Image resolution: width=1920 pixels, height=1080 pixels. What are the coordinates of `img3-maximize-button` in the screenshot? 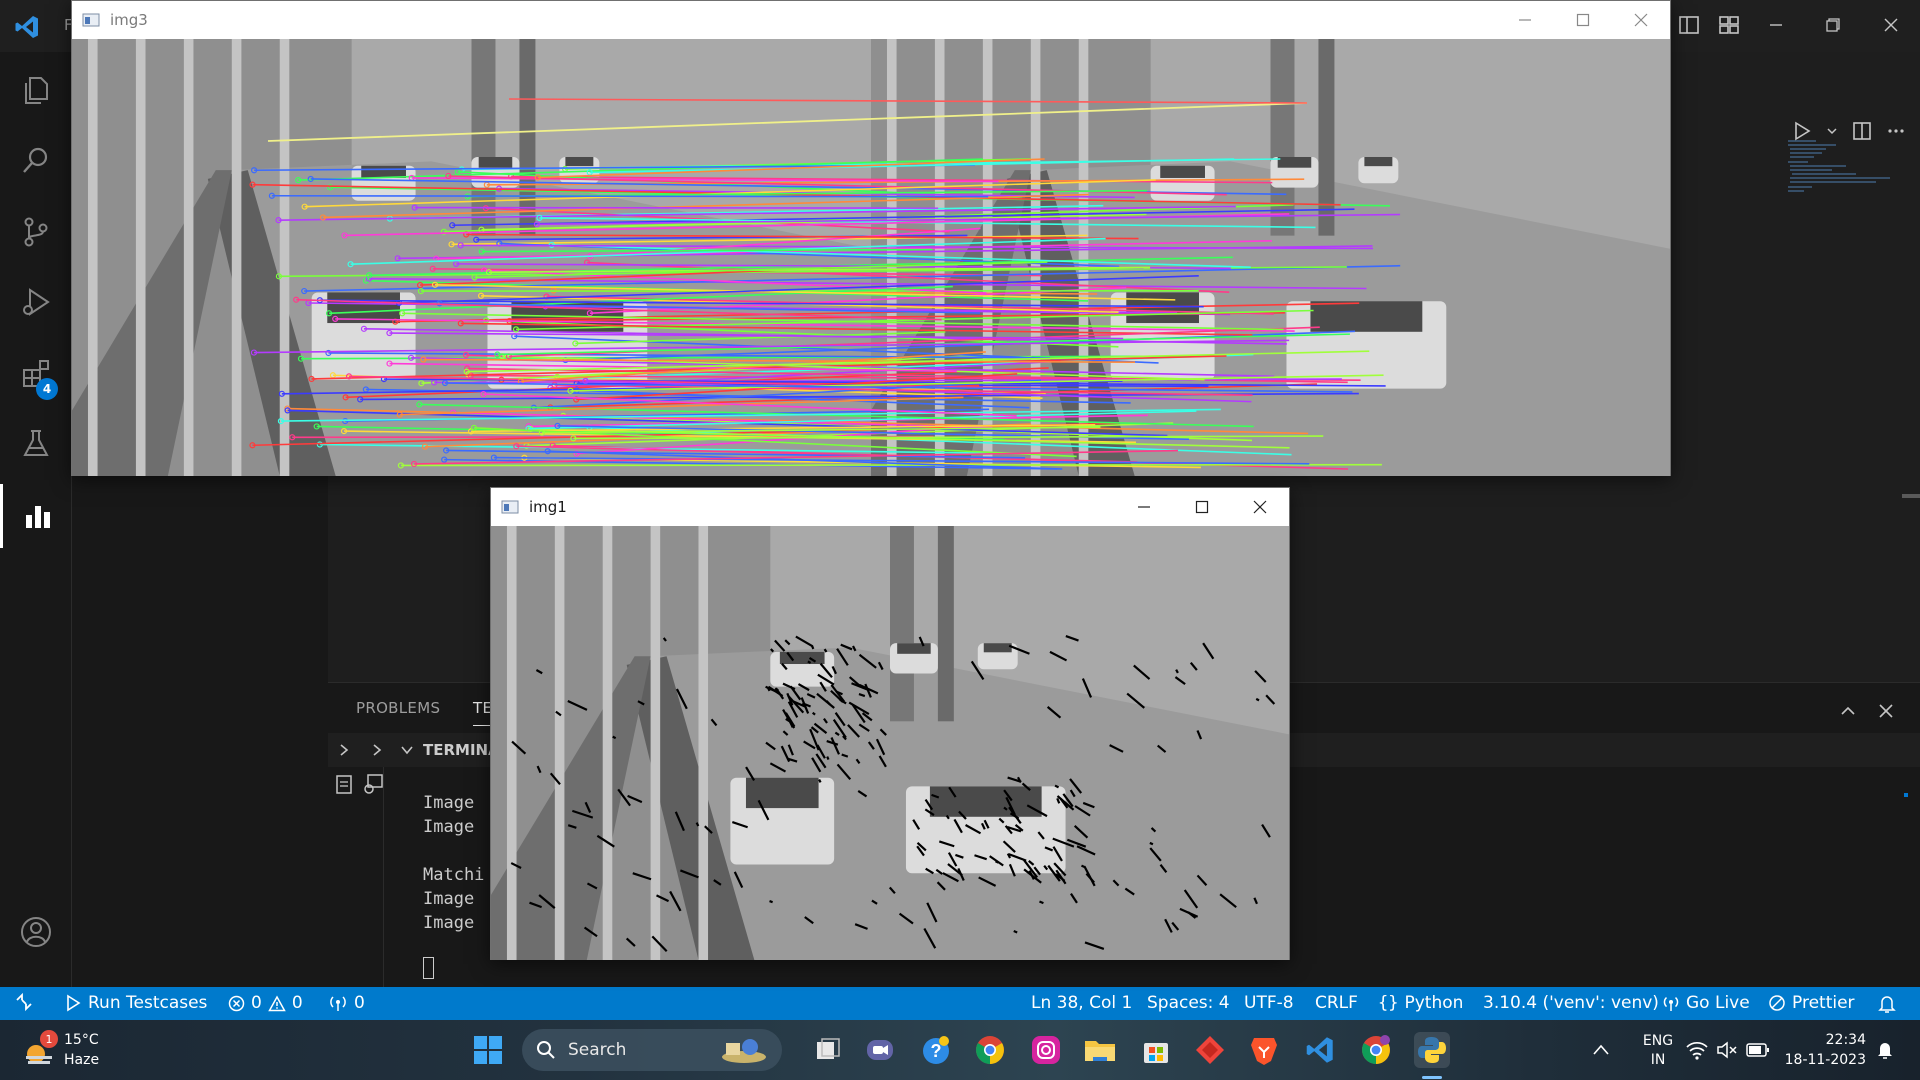 It's located at (1583, 20).